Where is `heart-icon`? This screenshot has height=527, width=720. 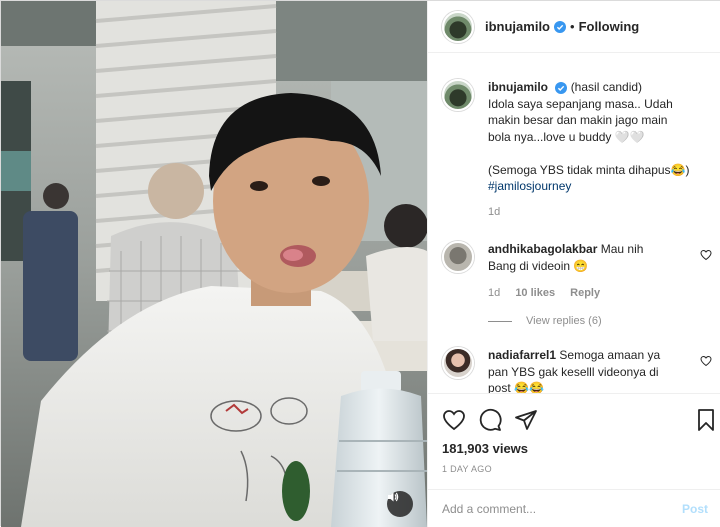
heart-icon is located at coordinates (454, 420).